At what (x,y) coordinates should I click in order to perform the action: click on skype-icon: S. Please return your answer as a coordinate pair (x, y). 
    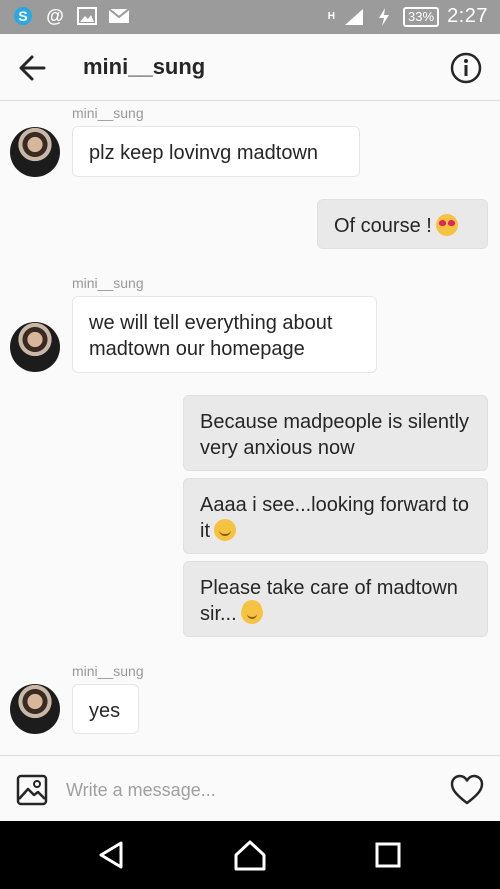
    Looking at the image, I should click on (23, 16).